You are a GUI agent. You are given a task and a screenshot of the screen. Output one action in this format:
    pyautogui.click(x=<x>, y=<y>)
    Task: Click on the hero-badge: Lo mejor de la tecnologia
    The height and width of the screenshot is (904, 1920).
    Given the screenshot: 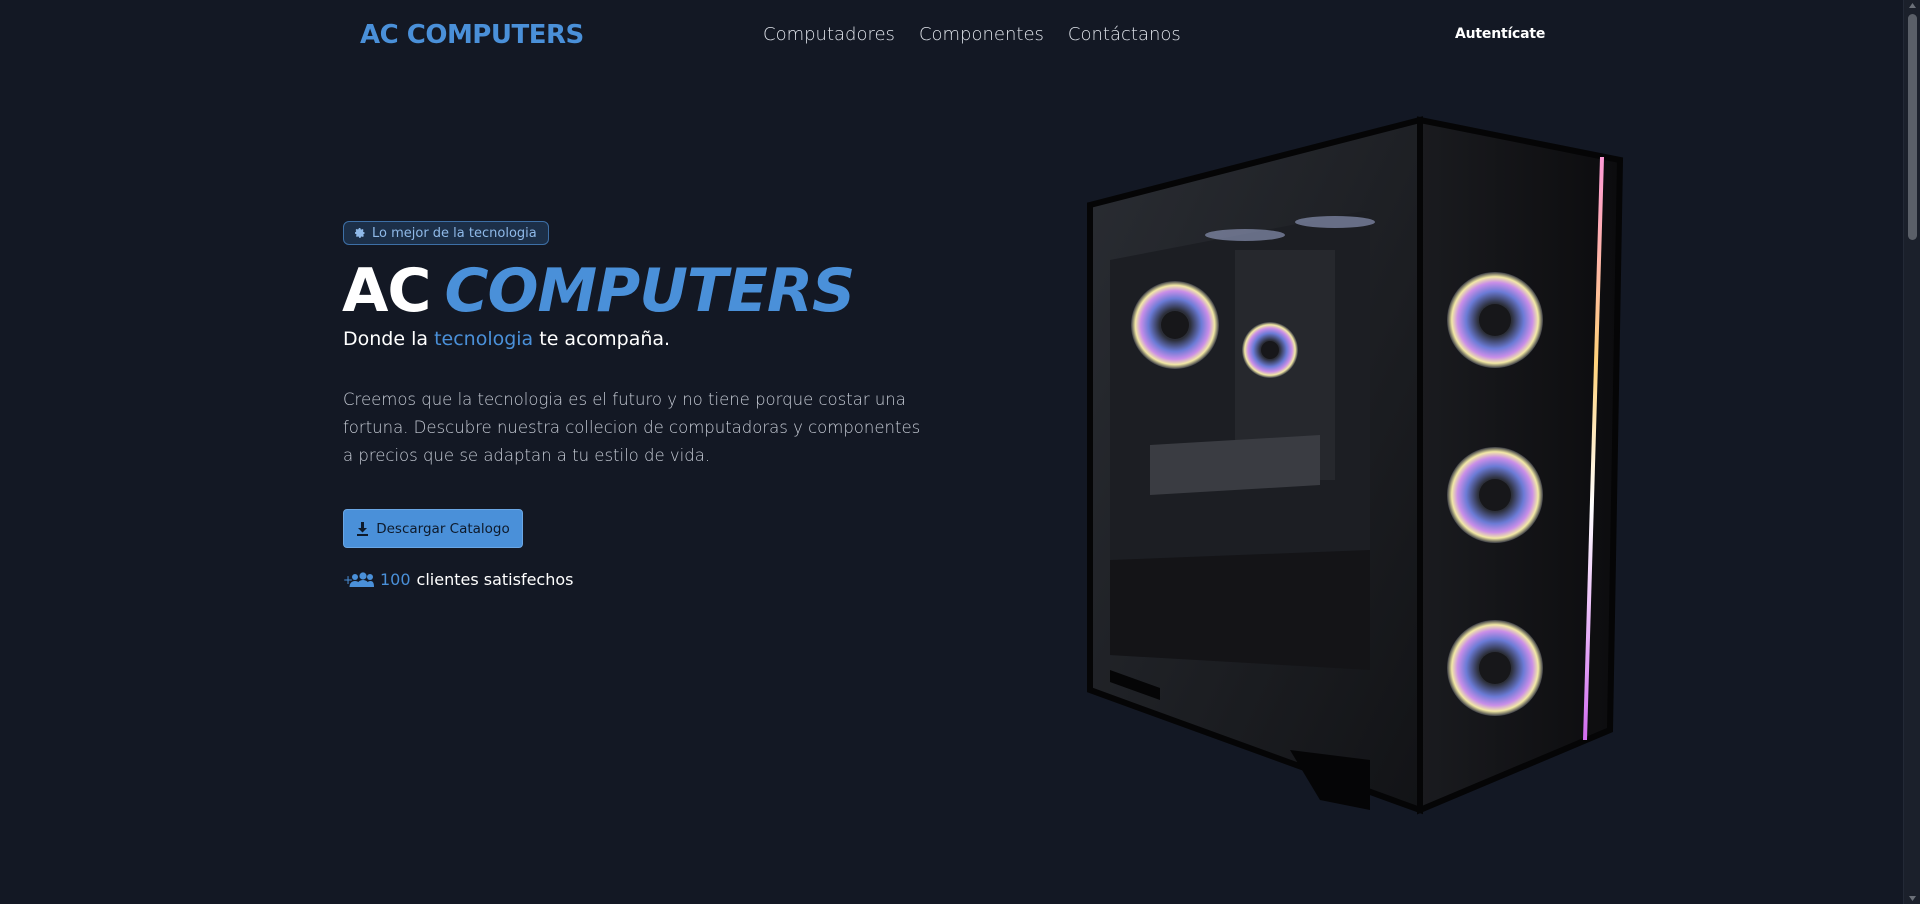 What is the action you would take?
    pyautogui.click(x=446, y=233)
    